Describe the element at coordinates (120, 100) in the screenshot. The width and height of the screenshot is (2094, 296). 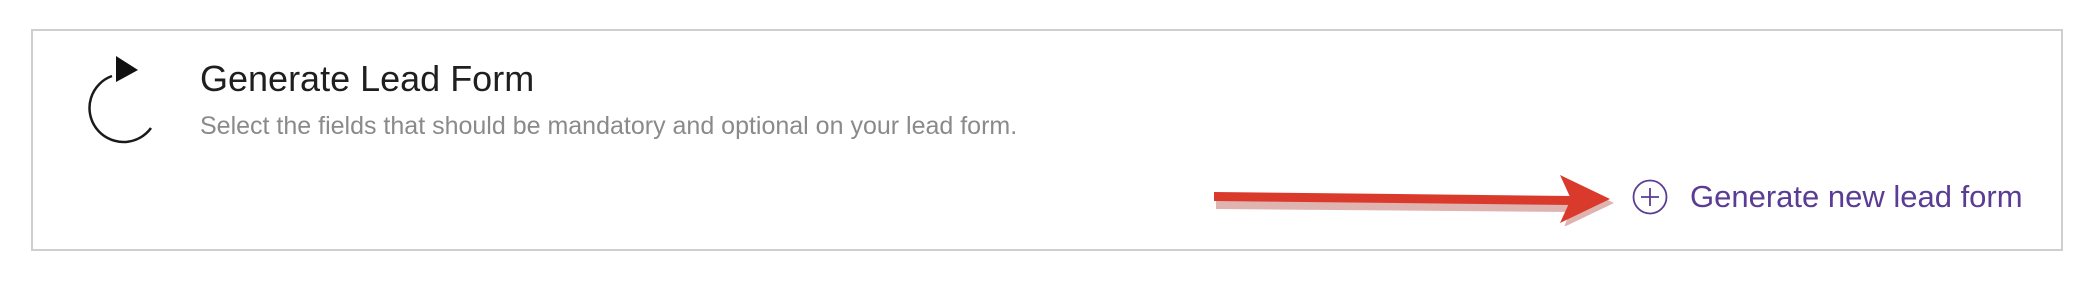
I see `refresh-icon` at that location.